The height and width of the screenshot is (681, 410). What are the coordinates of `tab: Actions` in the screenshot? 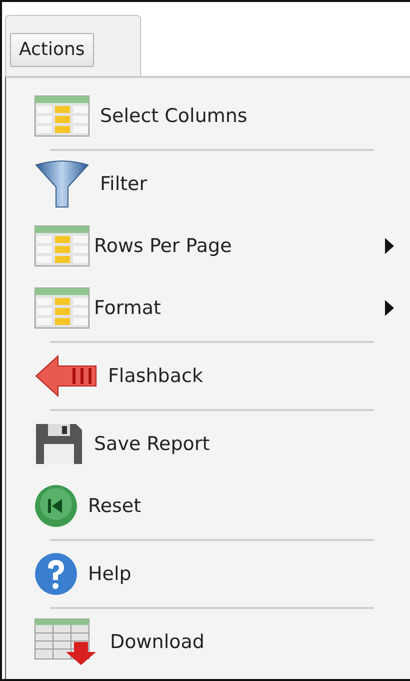 It's located at (73, 45).